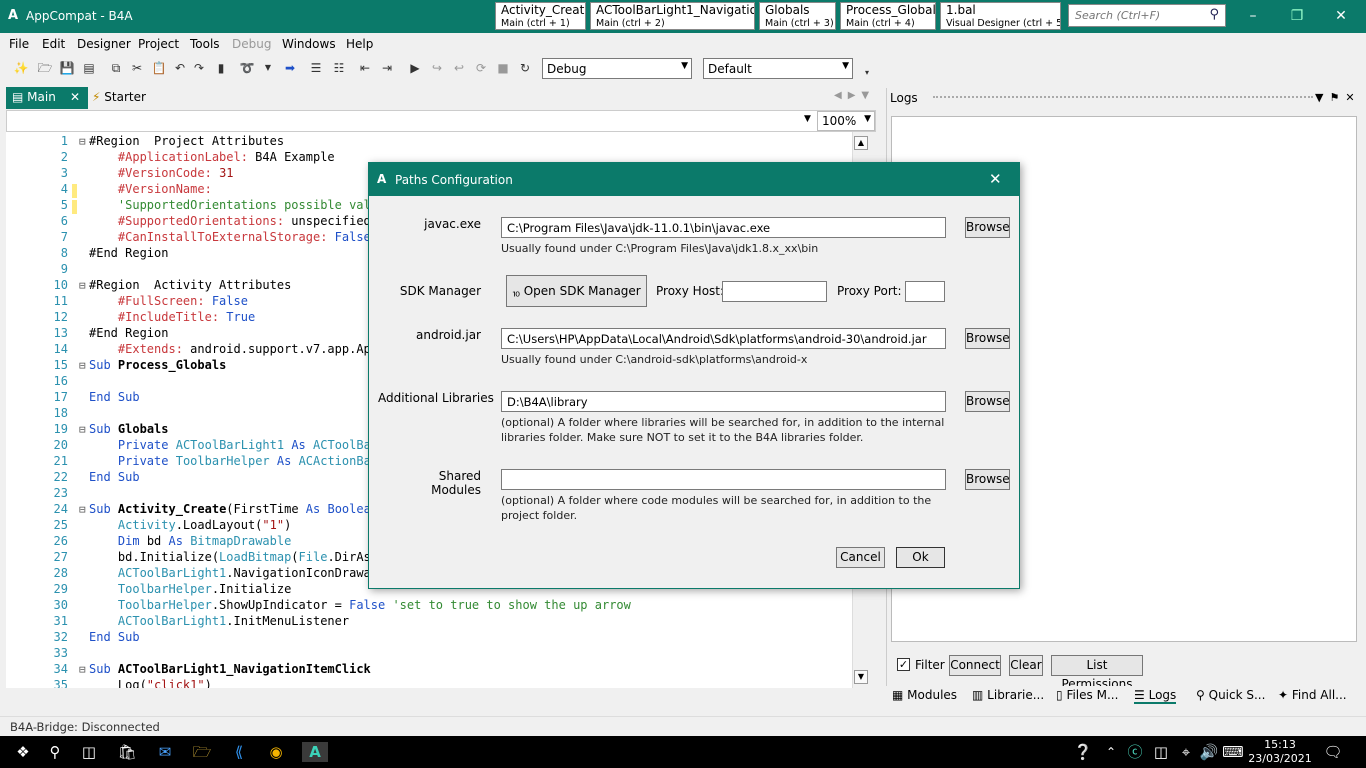  Describe the element at coordinates (1280, 752) in the screenshot. I see `taskbar-clock: 15:13 23/03/2021` at that location.